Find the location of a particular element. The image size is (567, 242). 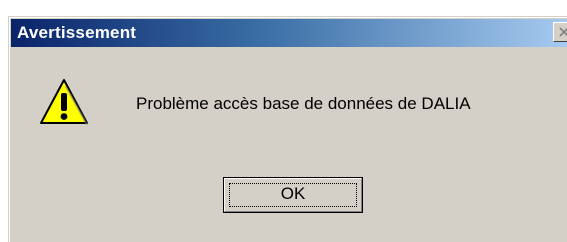

ok-button-label: OK is located at coordinates (293, 193).